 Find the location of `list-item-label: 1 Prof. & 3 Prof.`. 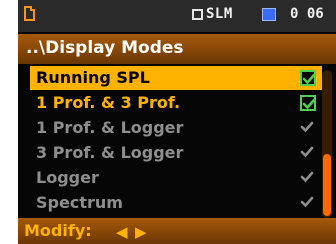

list-item-label: 1 Prof. & 3 Prof. is located at coordinates (108, 102).